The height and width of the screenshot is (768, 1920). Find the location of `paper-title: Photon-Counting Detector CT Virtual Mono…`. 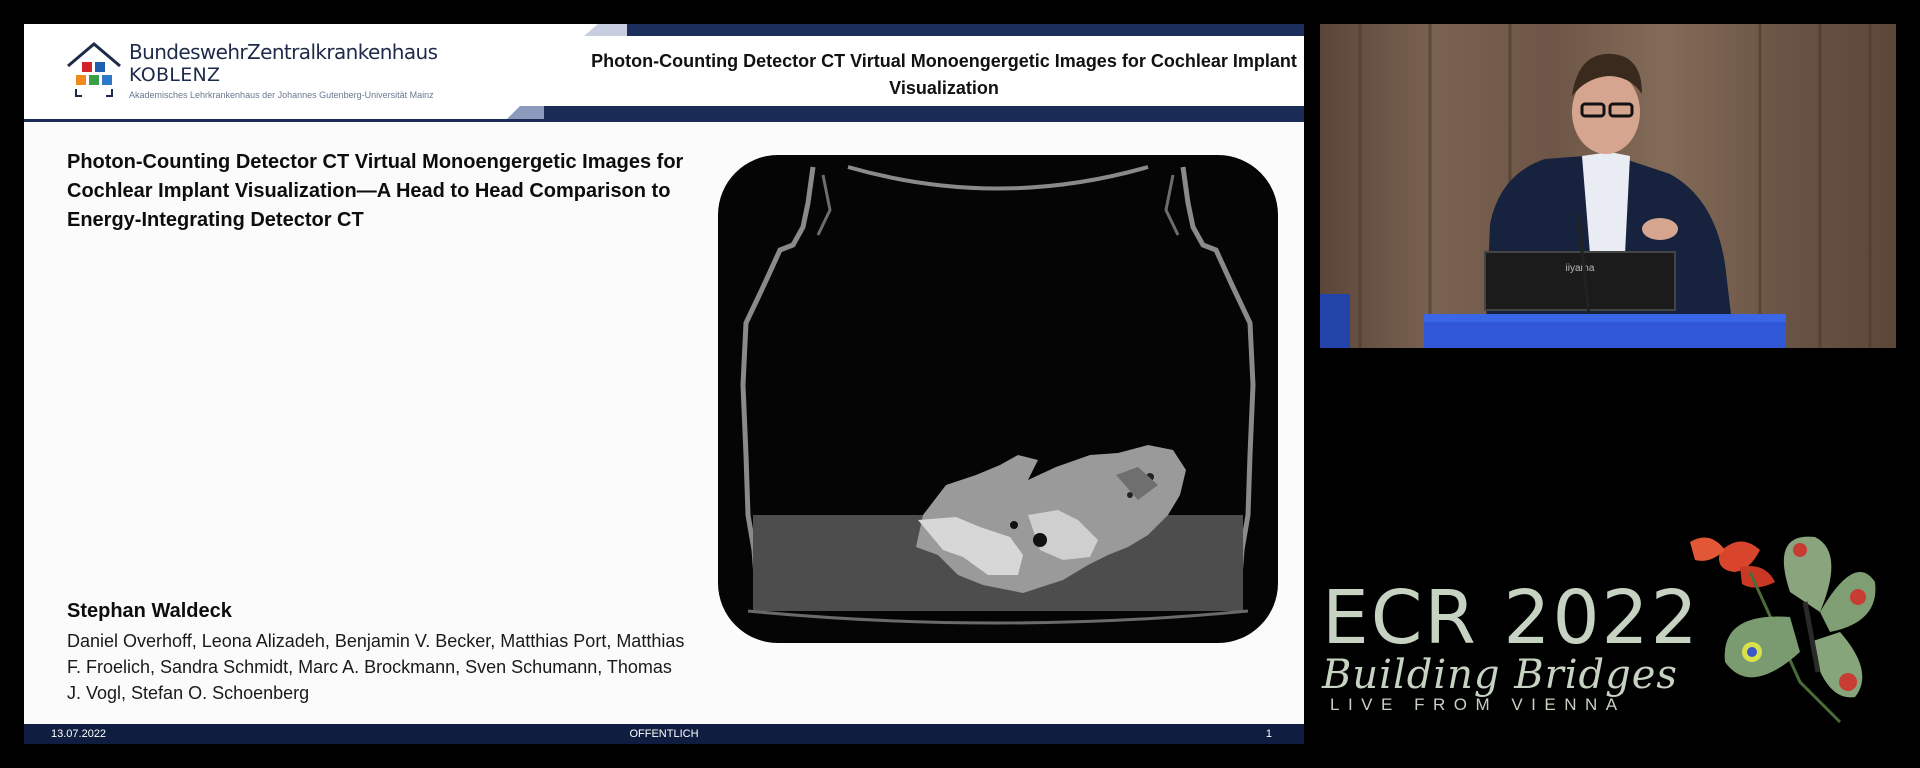

paper-title: Photon-Counting Detector CT Virtual Mono… is located at coordinates (375, 191).